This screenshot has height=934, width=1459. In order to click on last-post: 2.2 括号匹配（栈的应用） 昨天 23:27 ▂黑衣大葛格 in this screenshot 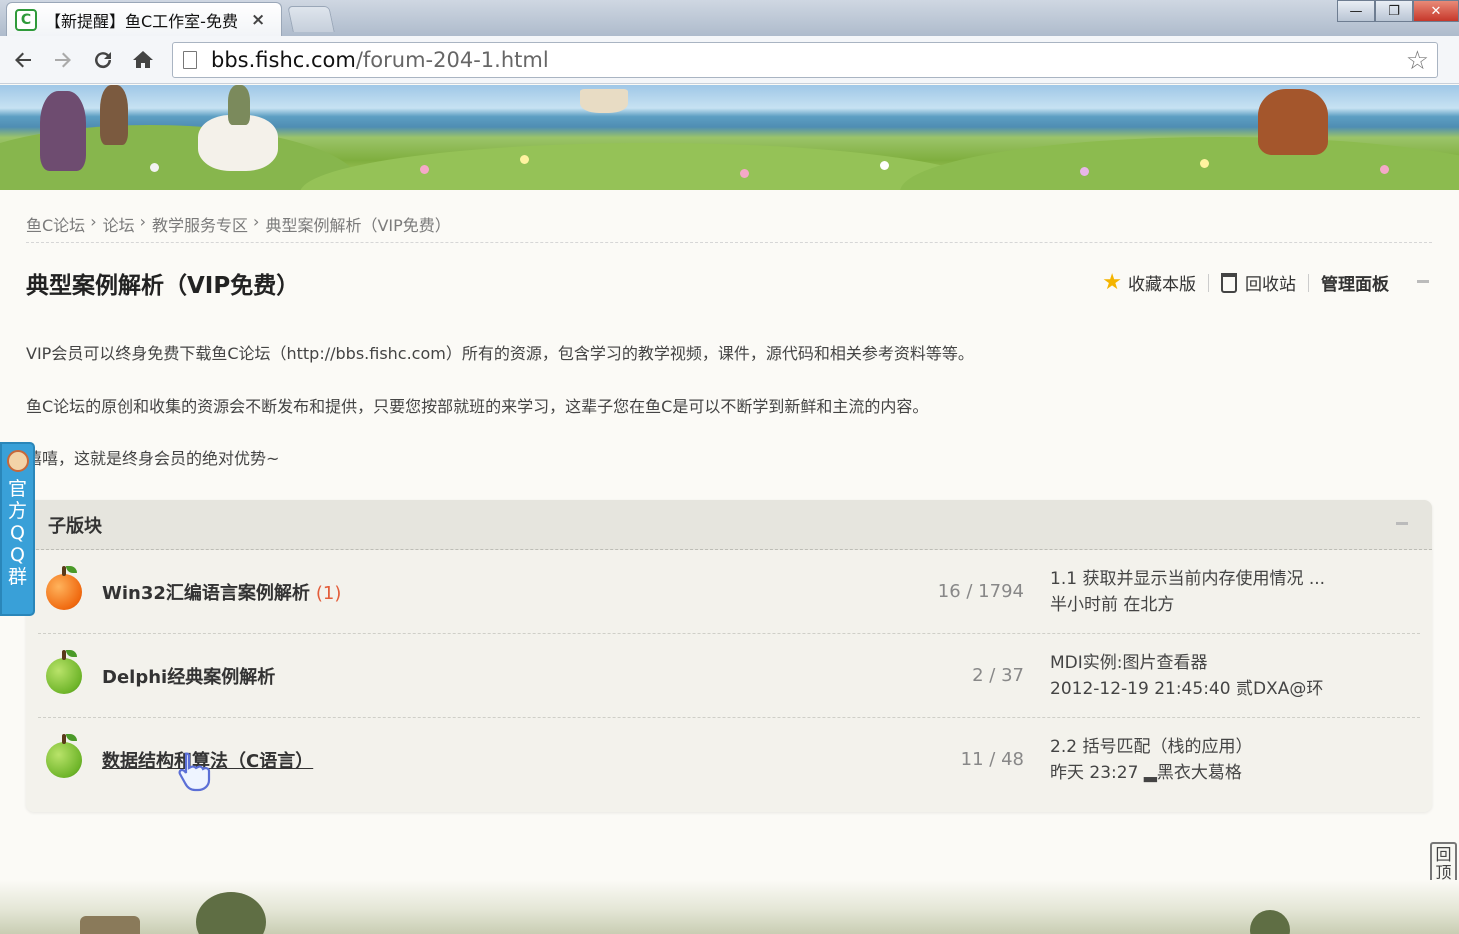, I will do `click(1151, 760)`.